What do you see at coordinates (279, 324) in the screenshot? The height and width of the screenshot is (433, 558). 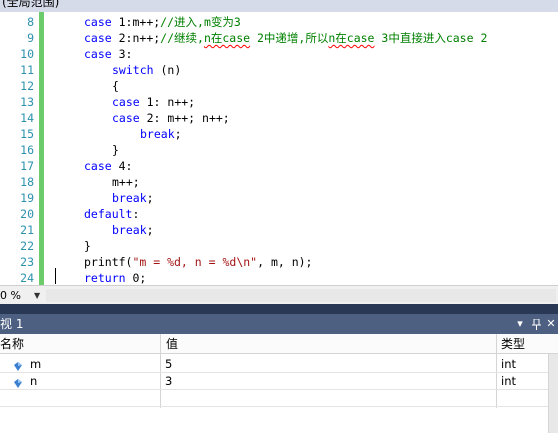 I see `watch-panel-title-bar: 视 1 ▾ ✕` at bounding box center [279, 324].